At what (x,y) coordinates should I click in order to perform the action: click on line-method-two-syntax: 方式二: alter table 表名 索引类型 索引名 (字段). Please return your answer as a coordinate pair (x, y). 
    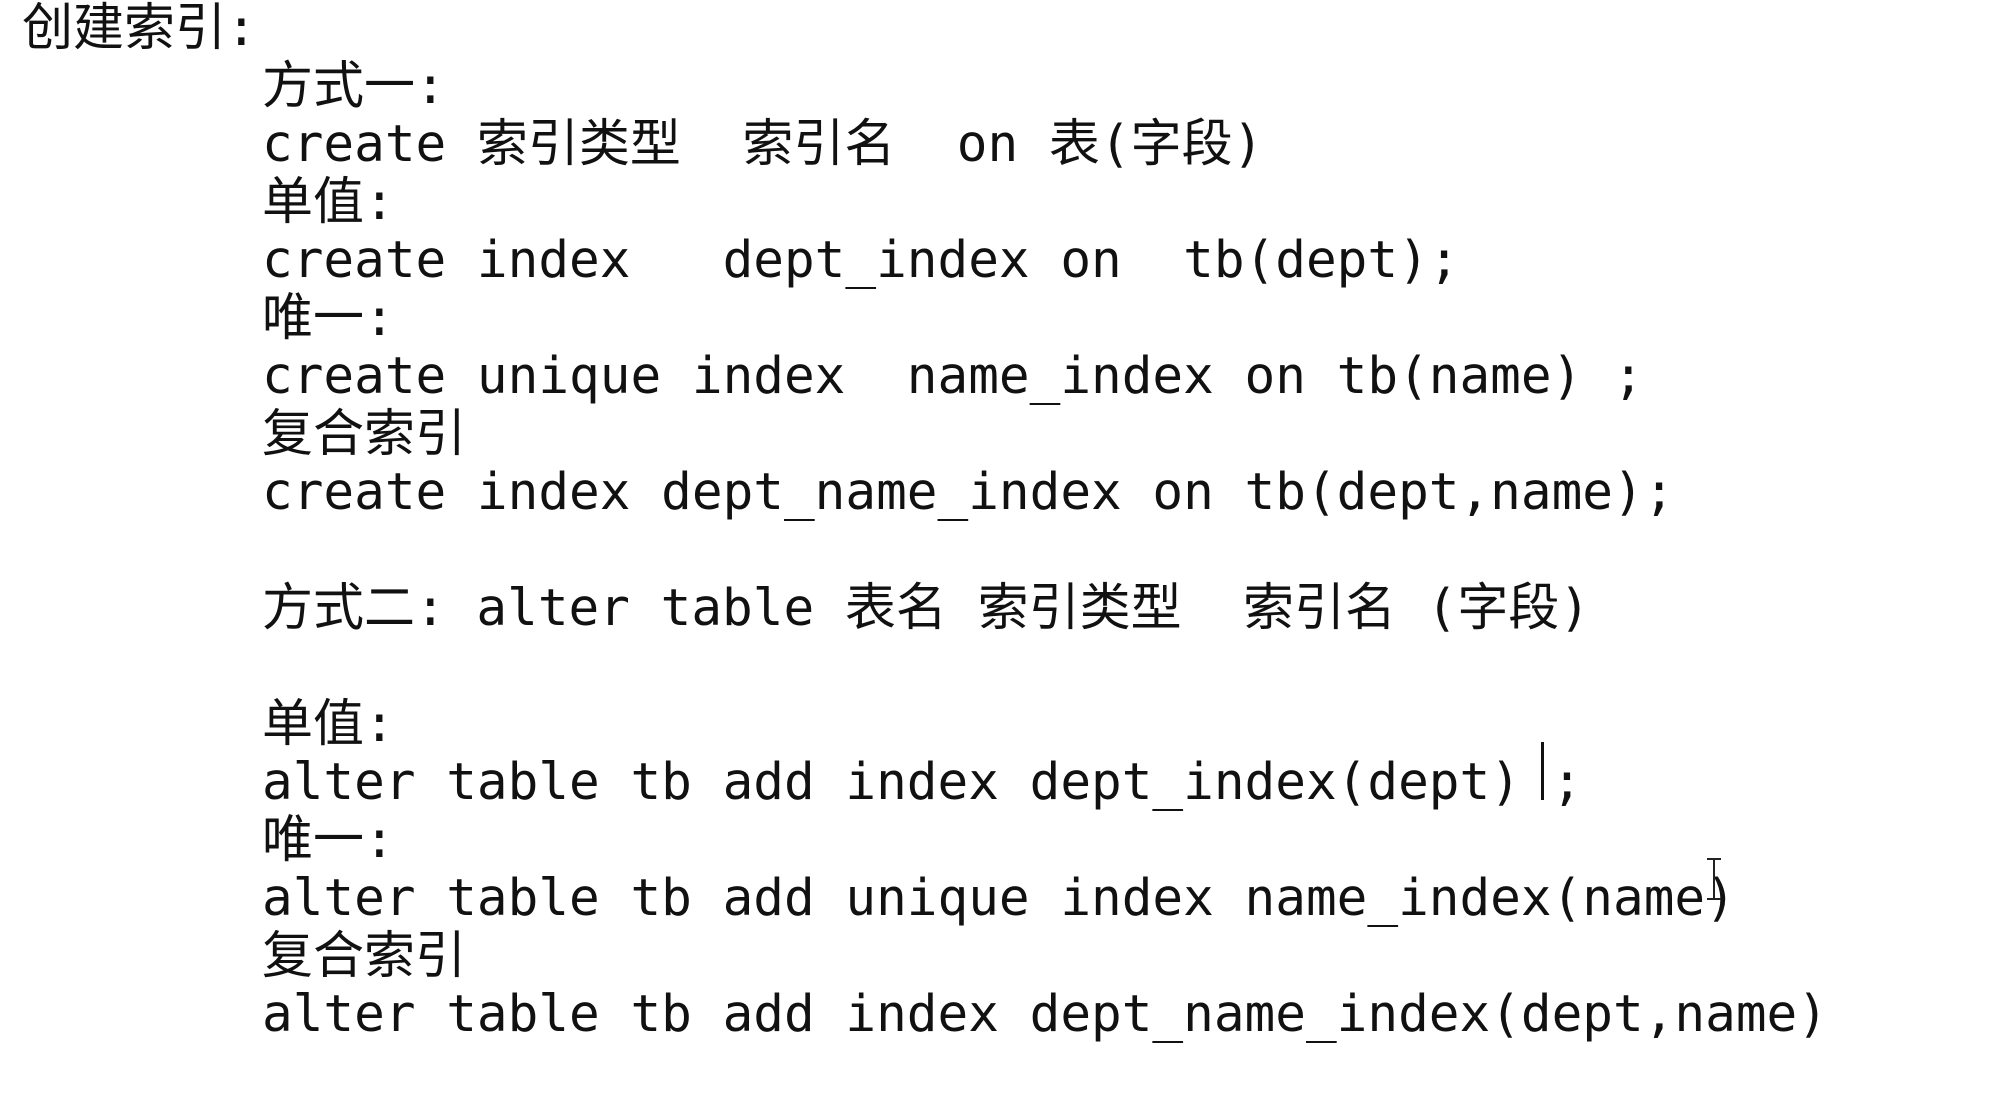
    Looking at the image, I should click on (926, 608).